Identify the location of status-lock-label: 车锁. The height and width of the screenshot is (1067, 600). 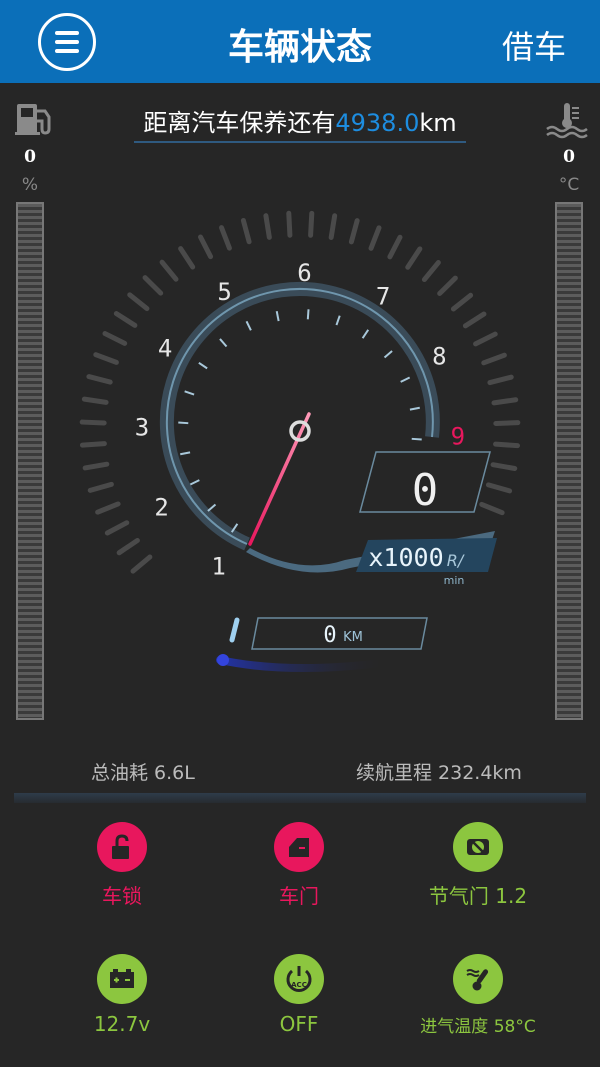
(122, 896).